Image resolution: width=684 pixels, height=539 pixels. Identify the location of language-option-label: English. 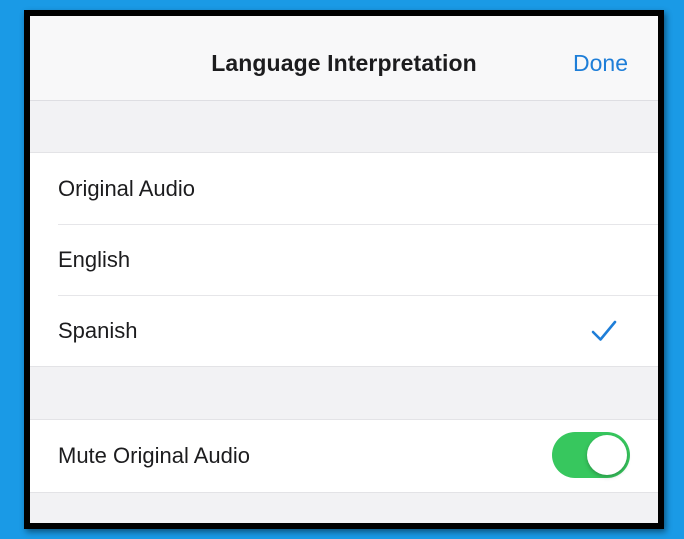
(94, 259).